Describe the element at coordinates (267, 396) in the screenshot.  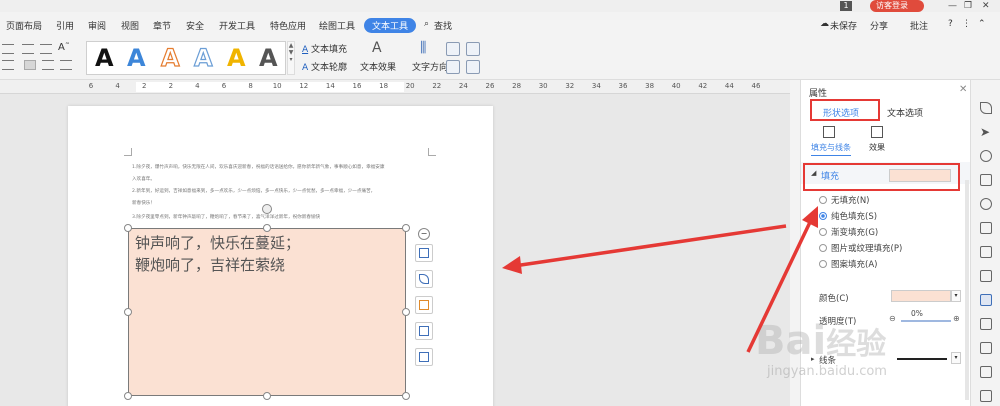
I see `resize-handle-bottom` at that location.